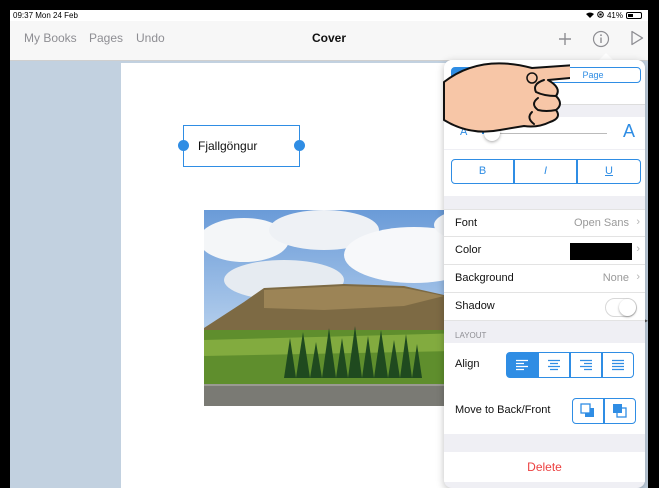  Describe the element at coordinates (503, 410) in the screenshot. I see `move-label: Move to Back/Front` at that location.